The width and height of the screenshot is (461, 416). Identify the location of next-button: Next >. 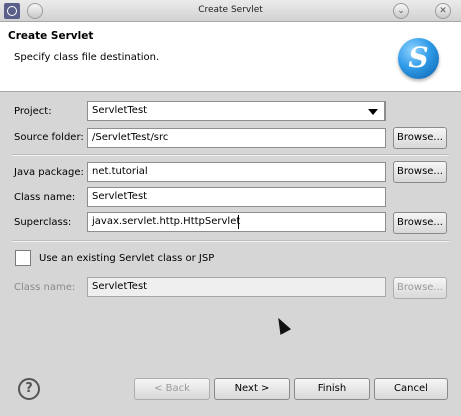
(252, 389).